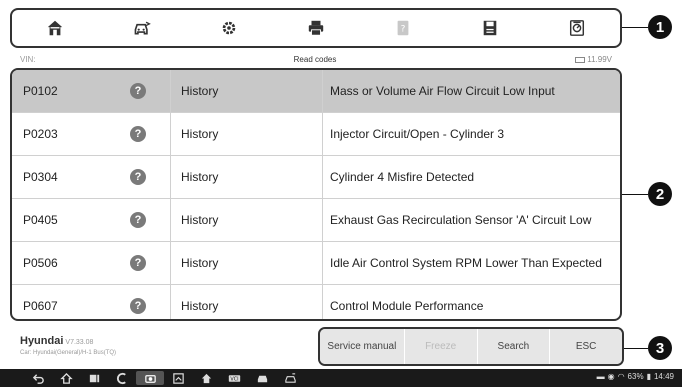 The width and height of the screenshot is (682, 387). I want to click on vehicle-menu-icon, so click(290, 377).